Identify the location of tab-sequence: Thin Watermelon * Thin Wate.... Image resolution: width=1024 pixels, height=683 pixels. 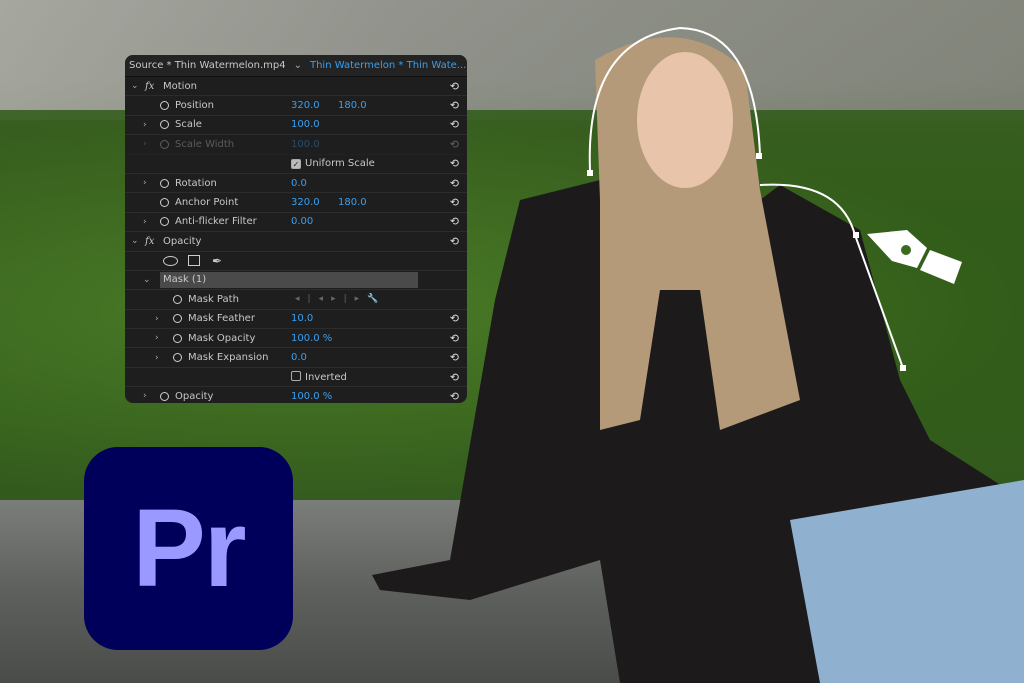
(386, 65).